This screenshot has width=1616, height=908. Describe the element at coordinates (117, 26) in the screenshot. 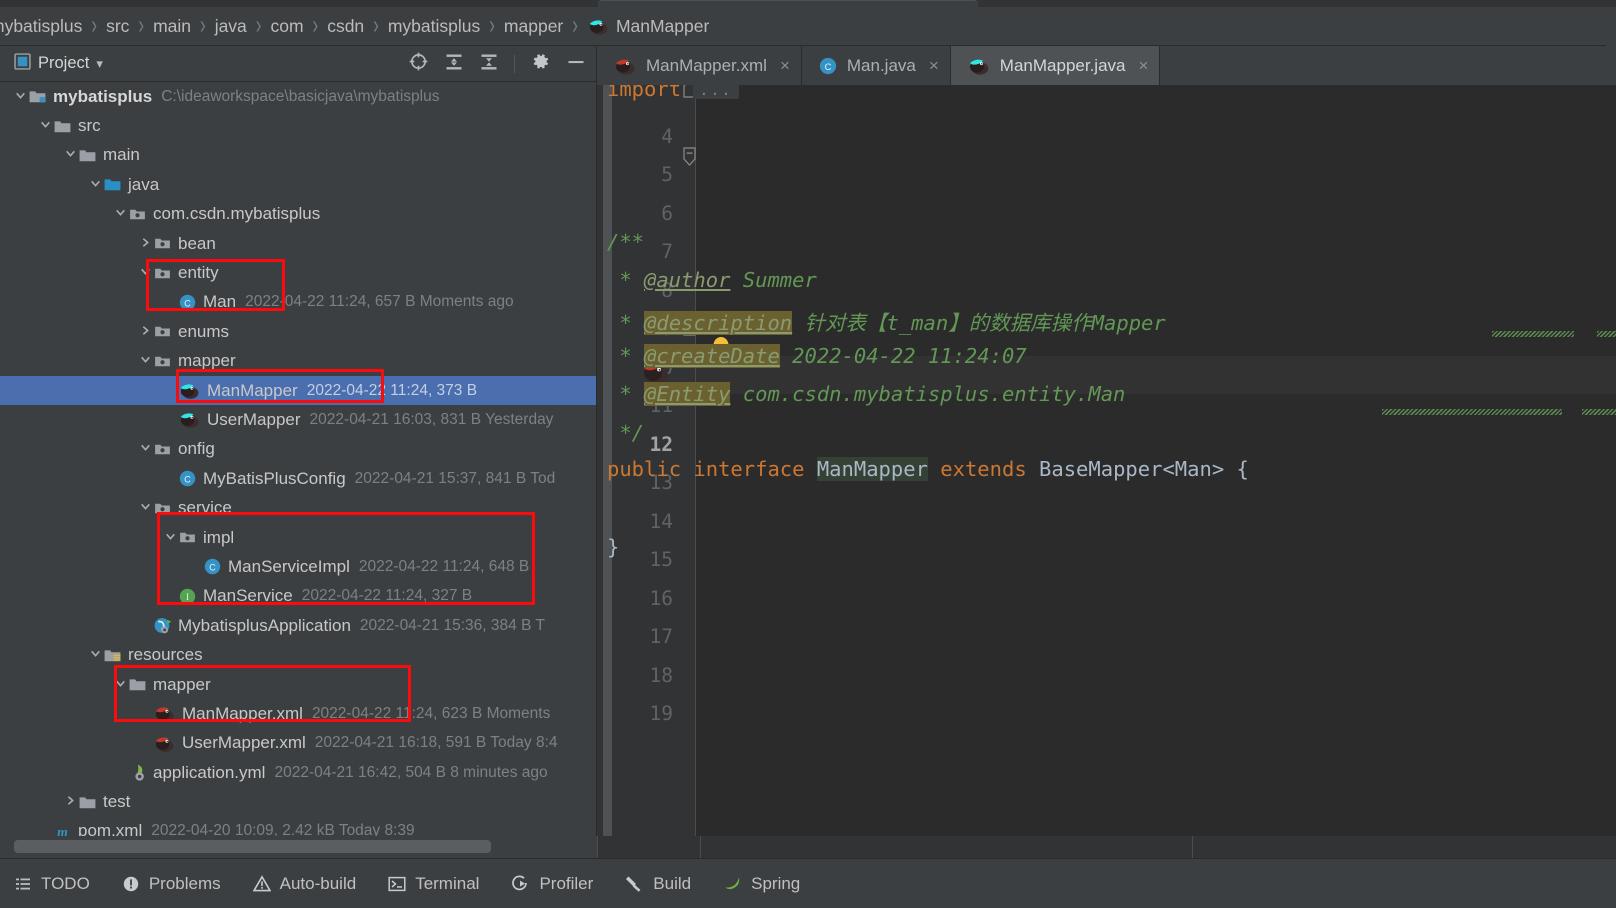

I see `breadcrumb-item-src: src` at that location.